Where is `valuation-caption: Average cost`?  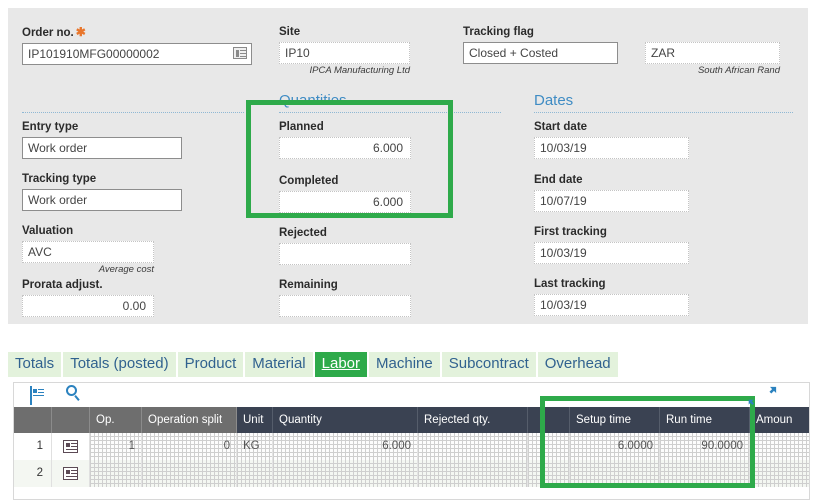 valuation-caption: Average cost is located at coordinates (126, 269).